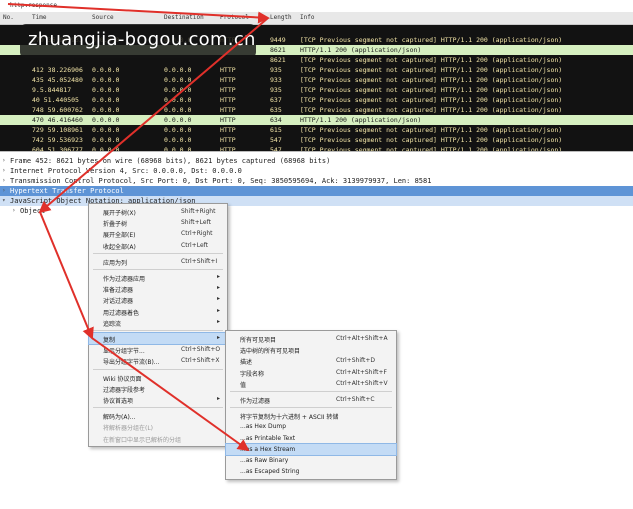  I want to click on menu-item: 描述 Ctrl+Shift+D, so click(311, 360).